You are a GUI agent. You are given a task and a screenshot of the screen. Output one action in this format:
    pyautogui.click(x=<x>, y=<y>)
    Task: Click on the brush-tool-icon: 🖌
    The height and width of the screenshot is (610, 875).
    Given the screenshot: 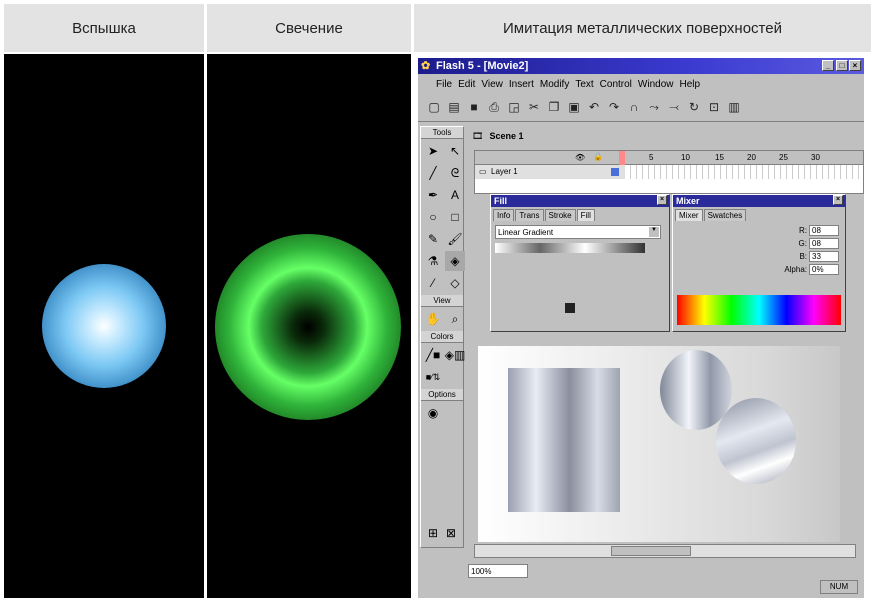 What is the action you would take?
    pyautogui.click(x=455, y=239)
    